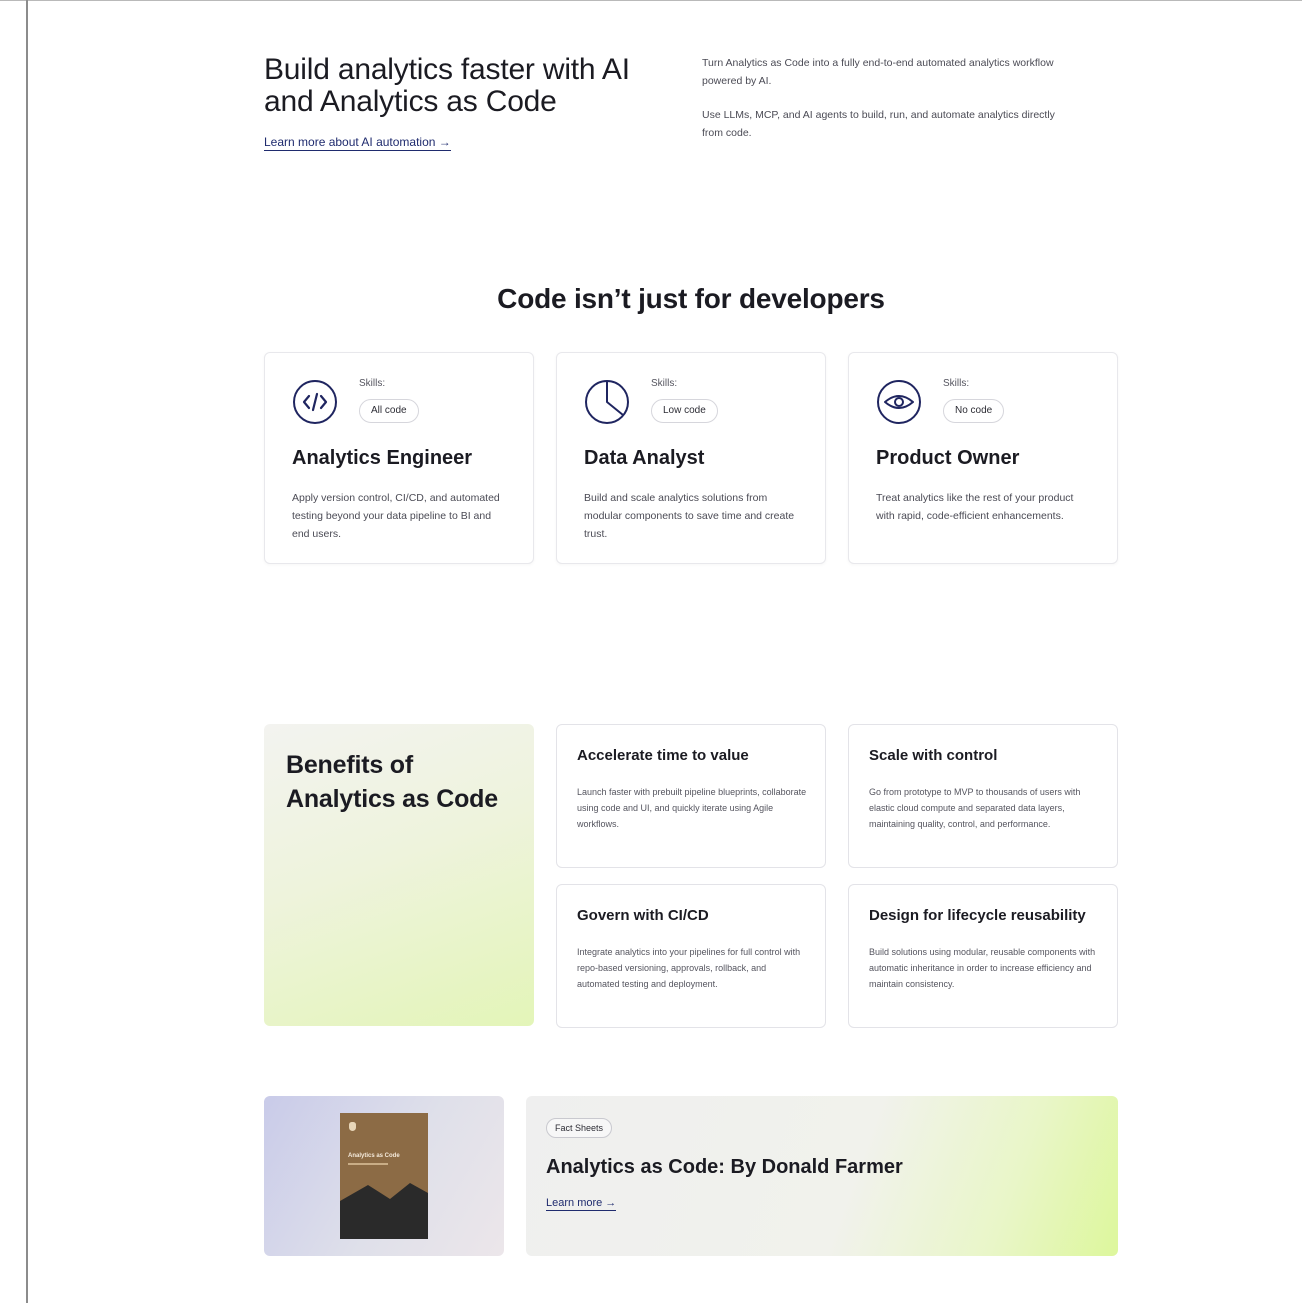 The height and width of the screenshot is (1303, 1302). I want to click on resource-thumbnail: Analytics as Code, so click(384, 1176).